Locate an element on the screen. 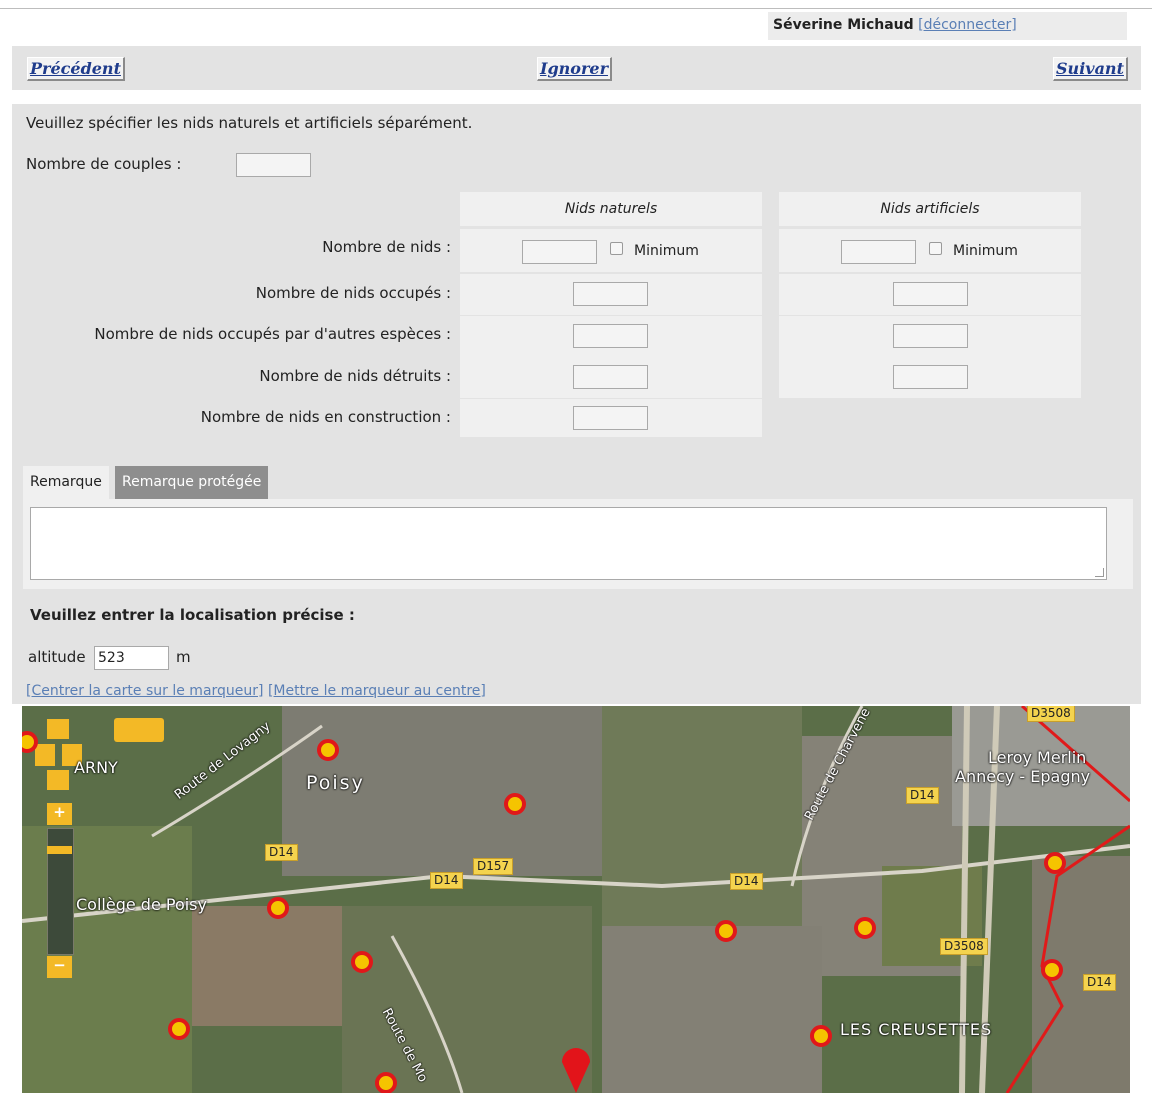  cell-artificial-other-species is located at coordinates (930, 336).